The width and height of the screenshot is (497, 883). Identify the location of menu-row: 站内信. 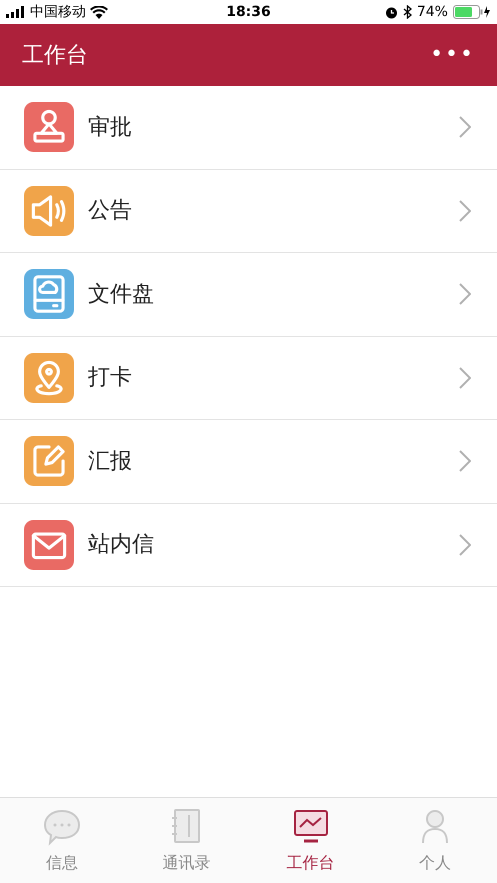
(248, 545).